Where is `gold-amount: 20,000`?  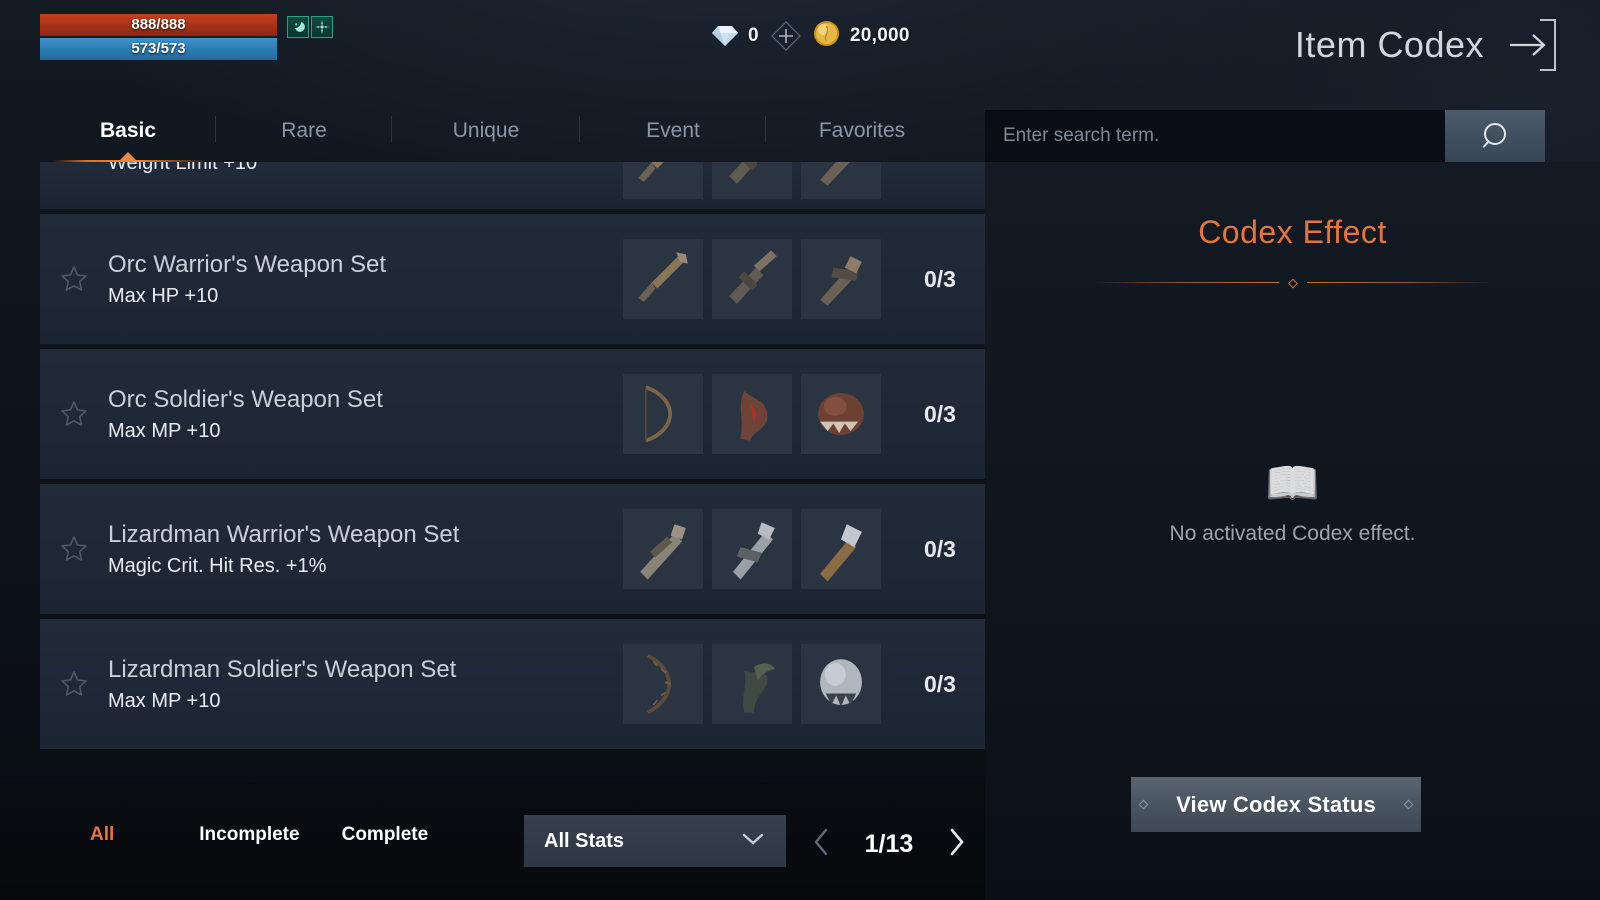
gold-amount: 20,000 is located at coordinates (879, 35).